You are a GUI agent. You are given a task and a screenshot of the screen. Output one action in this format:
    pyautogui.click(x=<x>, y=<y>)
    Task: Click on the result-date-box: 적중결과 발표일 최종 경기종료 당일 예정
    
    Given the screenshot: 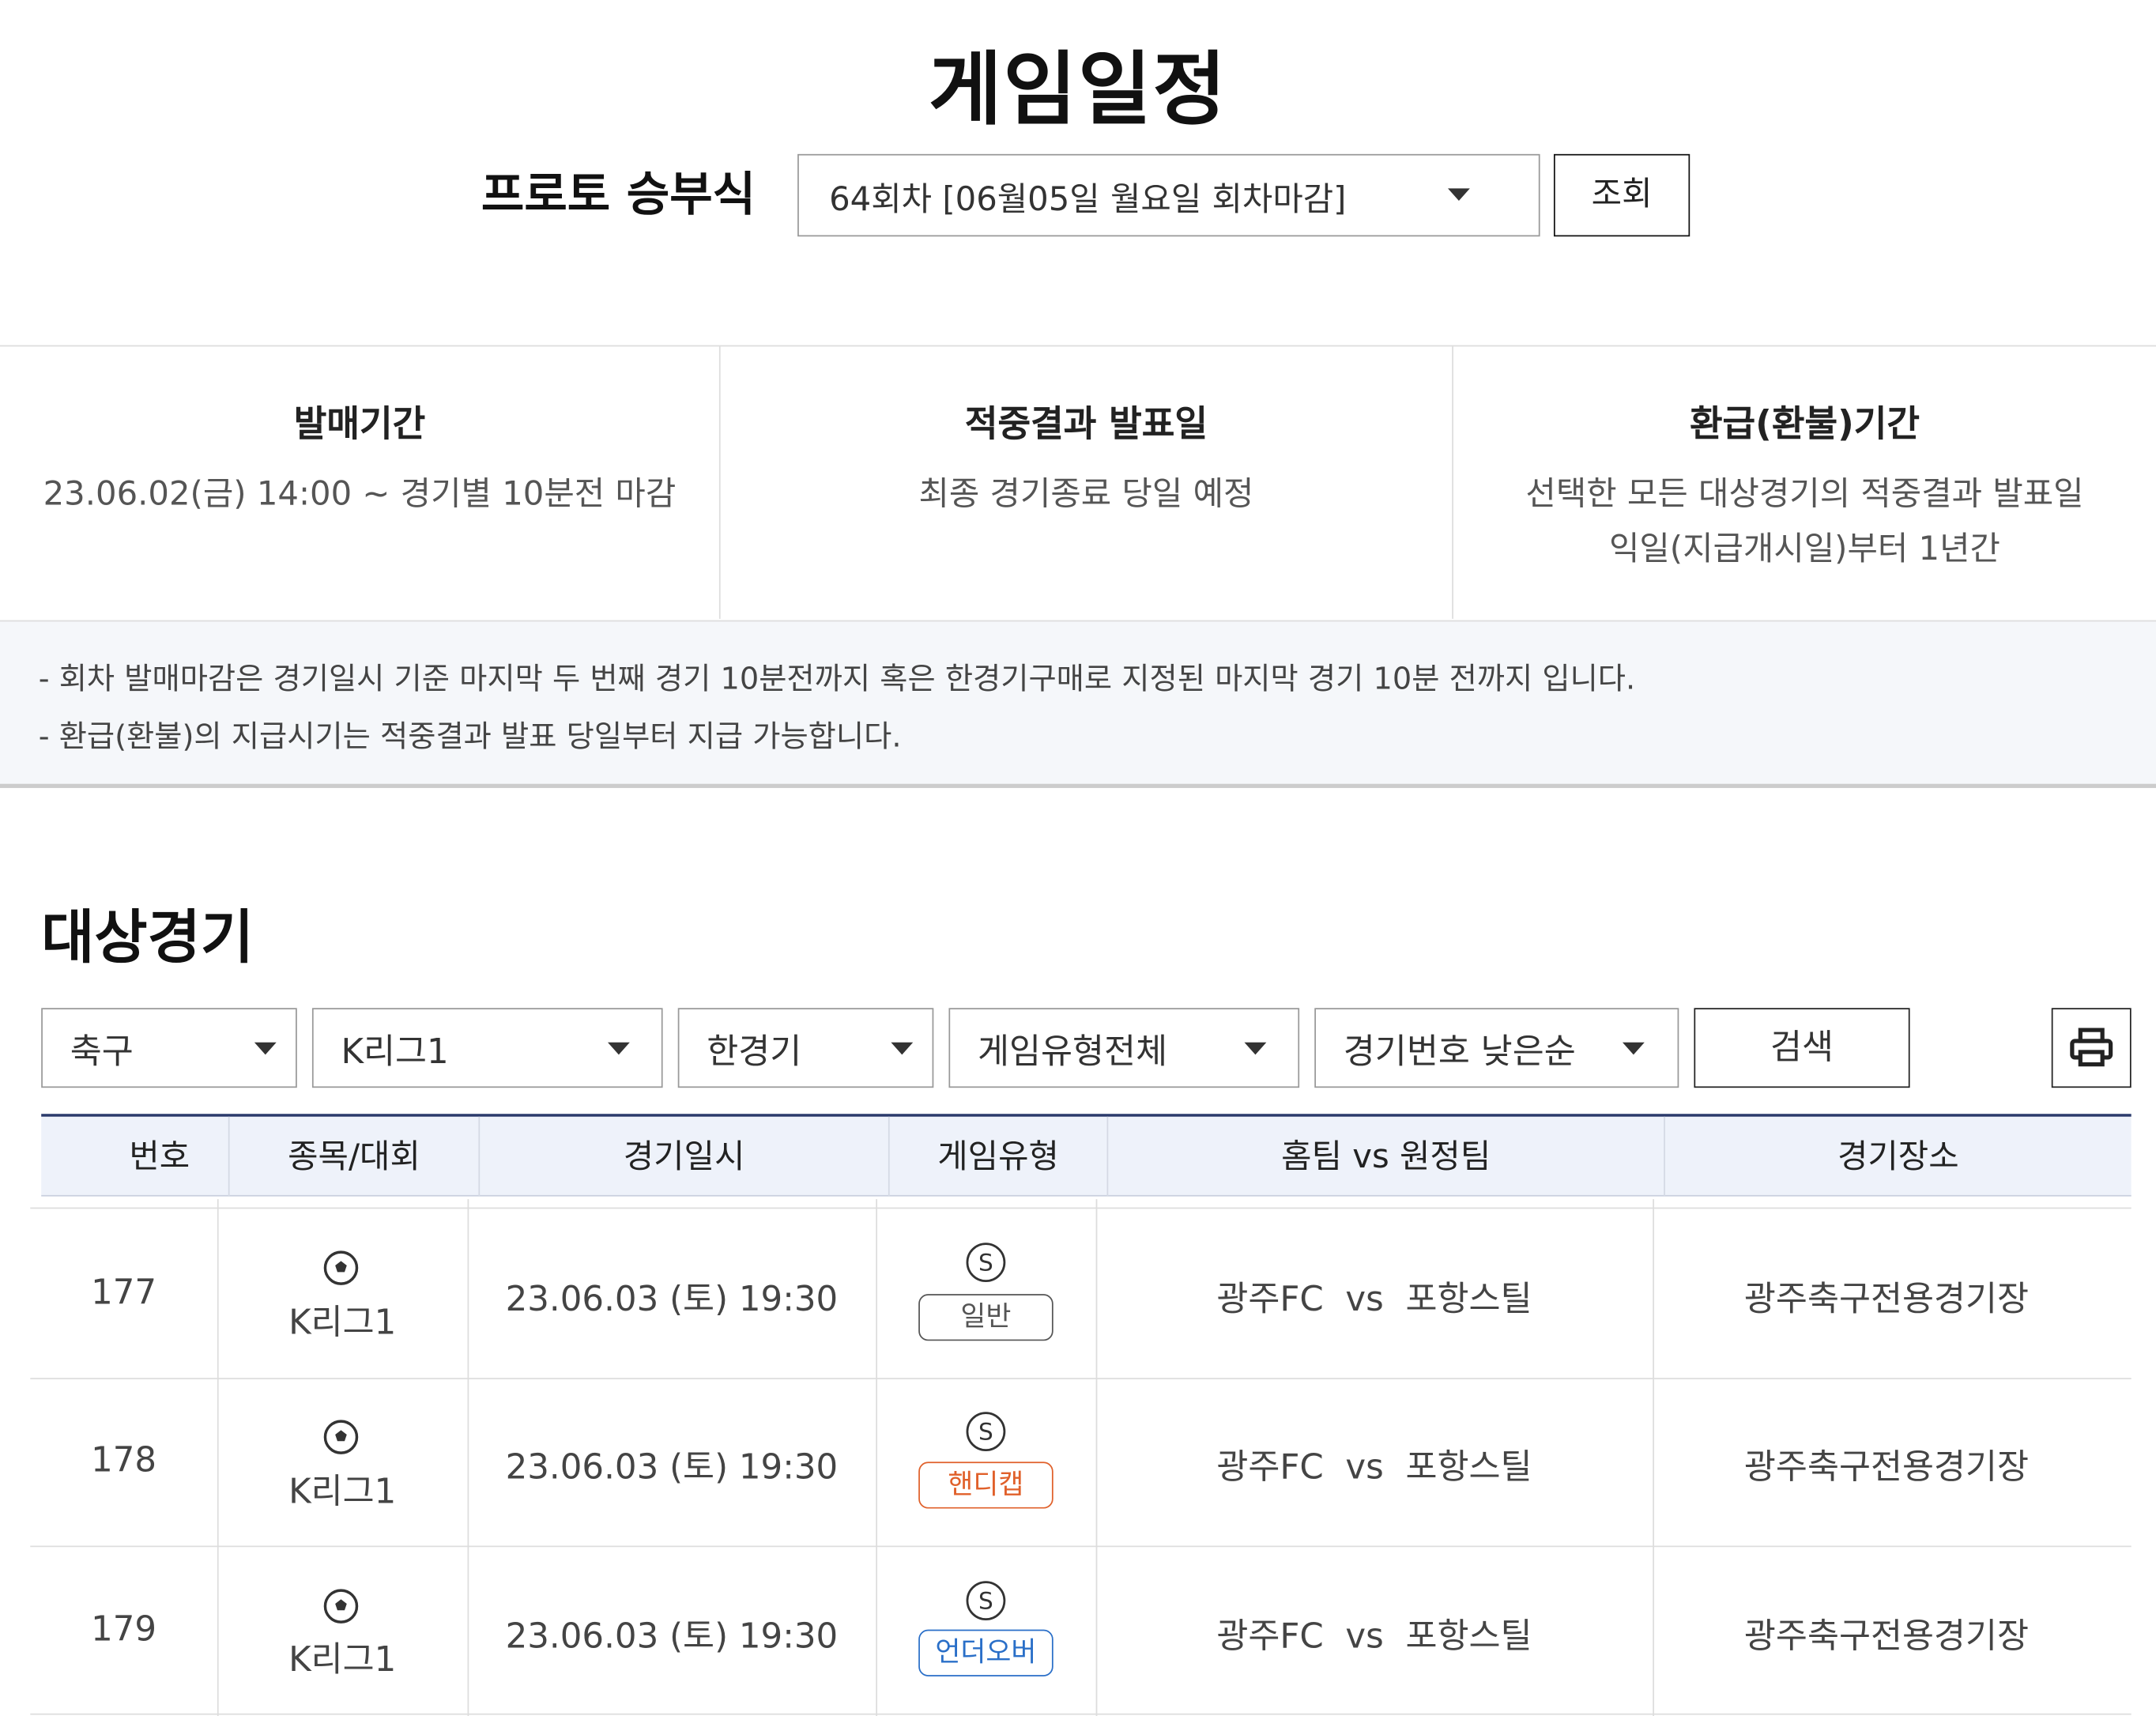 What is the action you would take?
    pyautogui.click(x=1087, y=482)
    